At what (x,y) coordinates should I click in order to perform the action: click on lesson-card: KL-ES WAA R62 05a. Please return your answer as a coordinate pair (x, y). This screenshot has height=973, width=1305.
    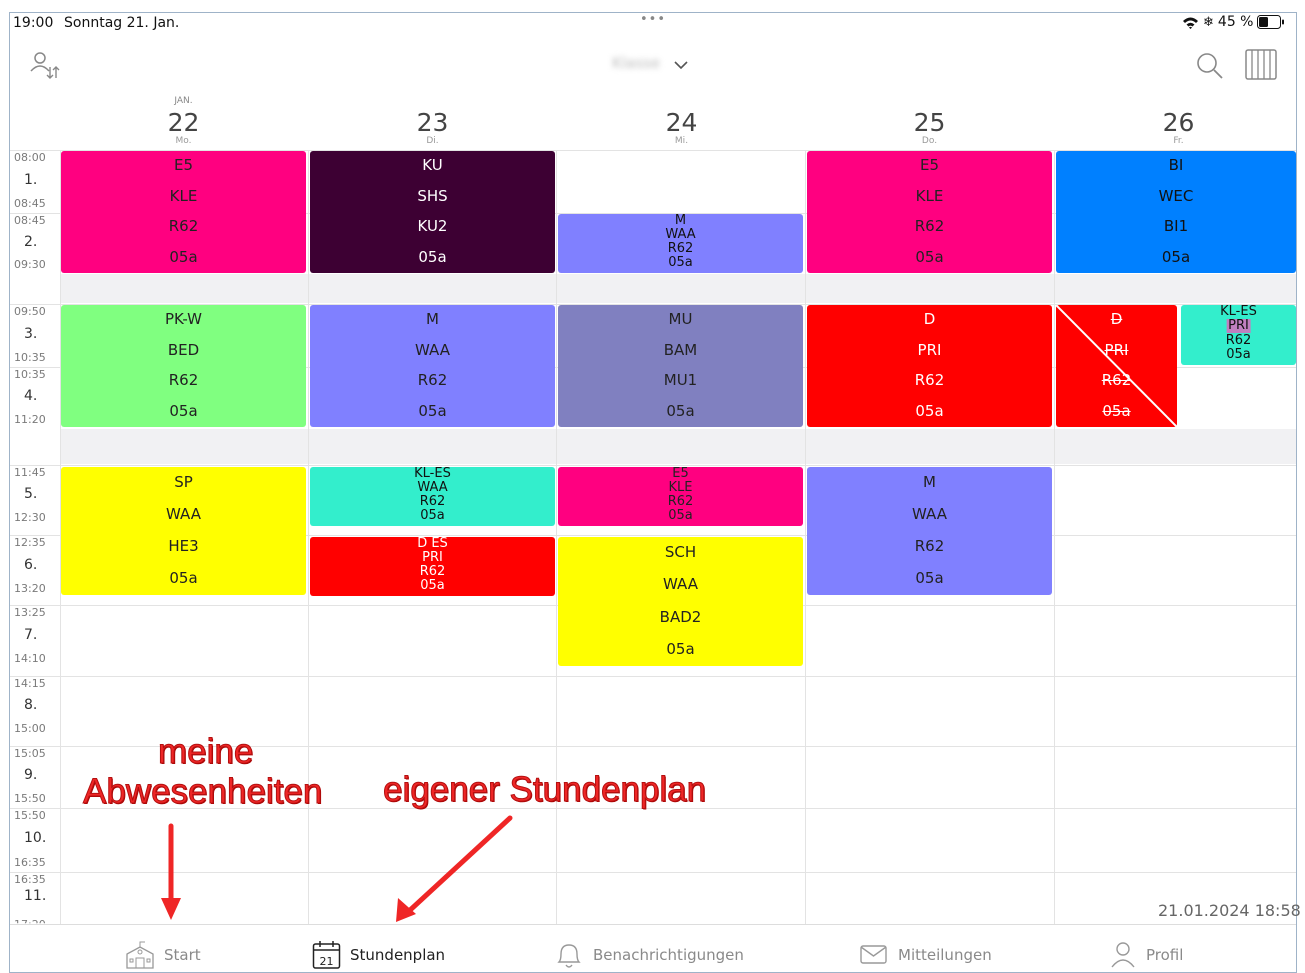
    Looking at the image, I should click on (432, 496).